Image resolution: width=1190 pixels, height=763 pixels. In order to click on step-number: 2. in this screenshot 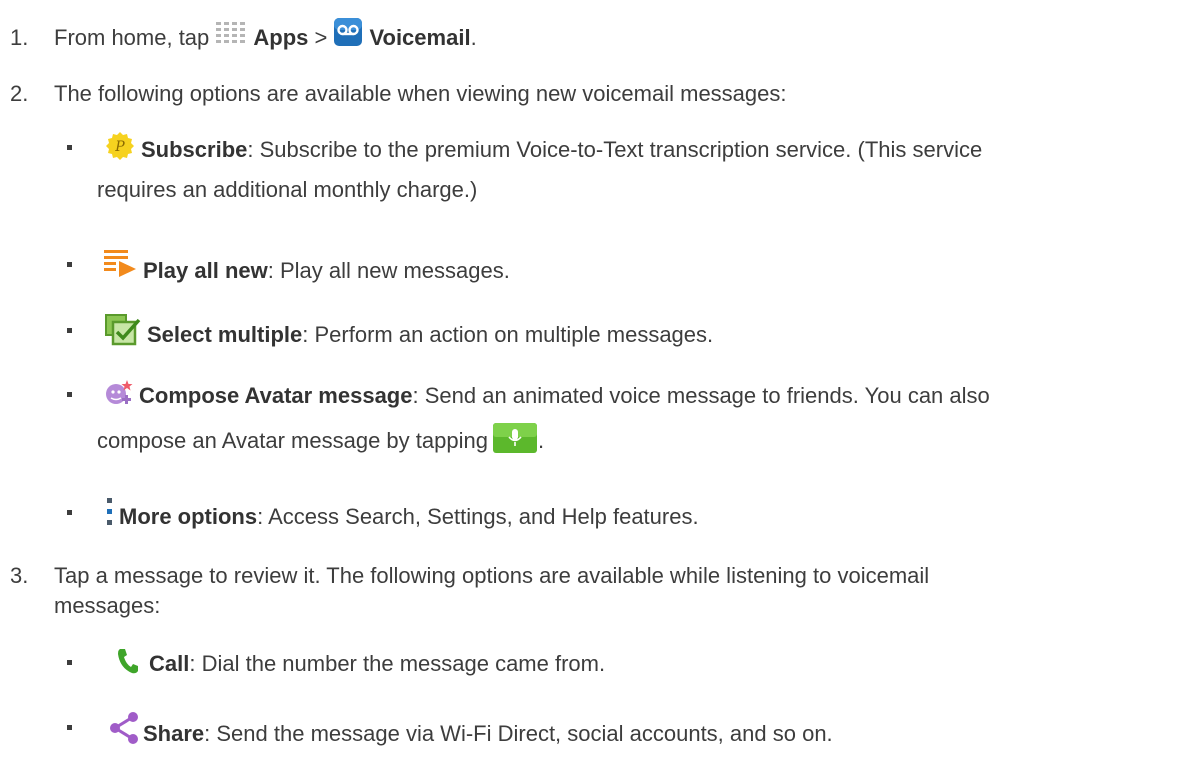, I will do `click(19, 93)`.